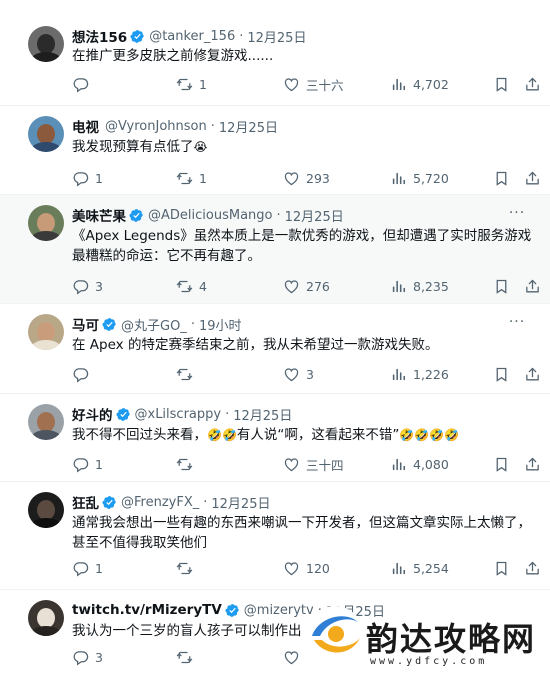 The width and height of the screenshot is (550, 673). Describe the element at coordinates (192, 36) in the screenshot. I see `user-handle: @tanker_156` at that location.